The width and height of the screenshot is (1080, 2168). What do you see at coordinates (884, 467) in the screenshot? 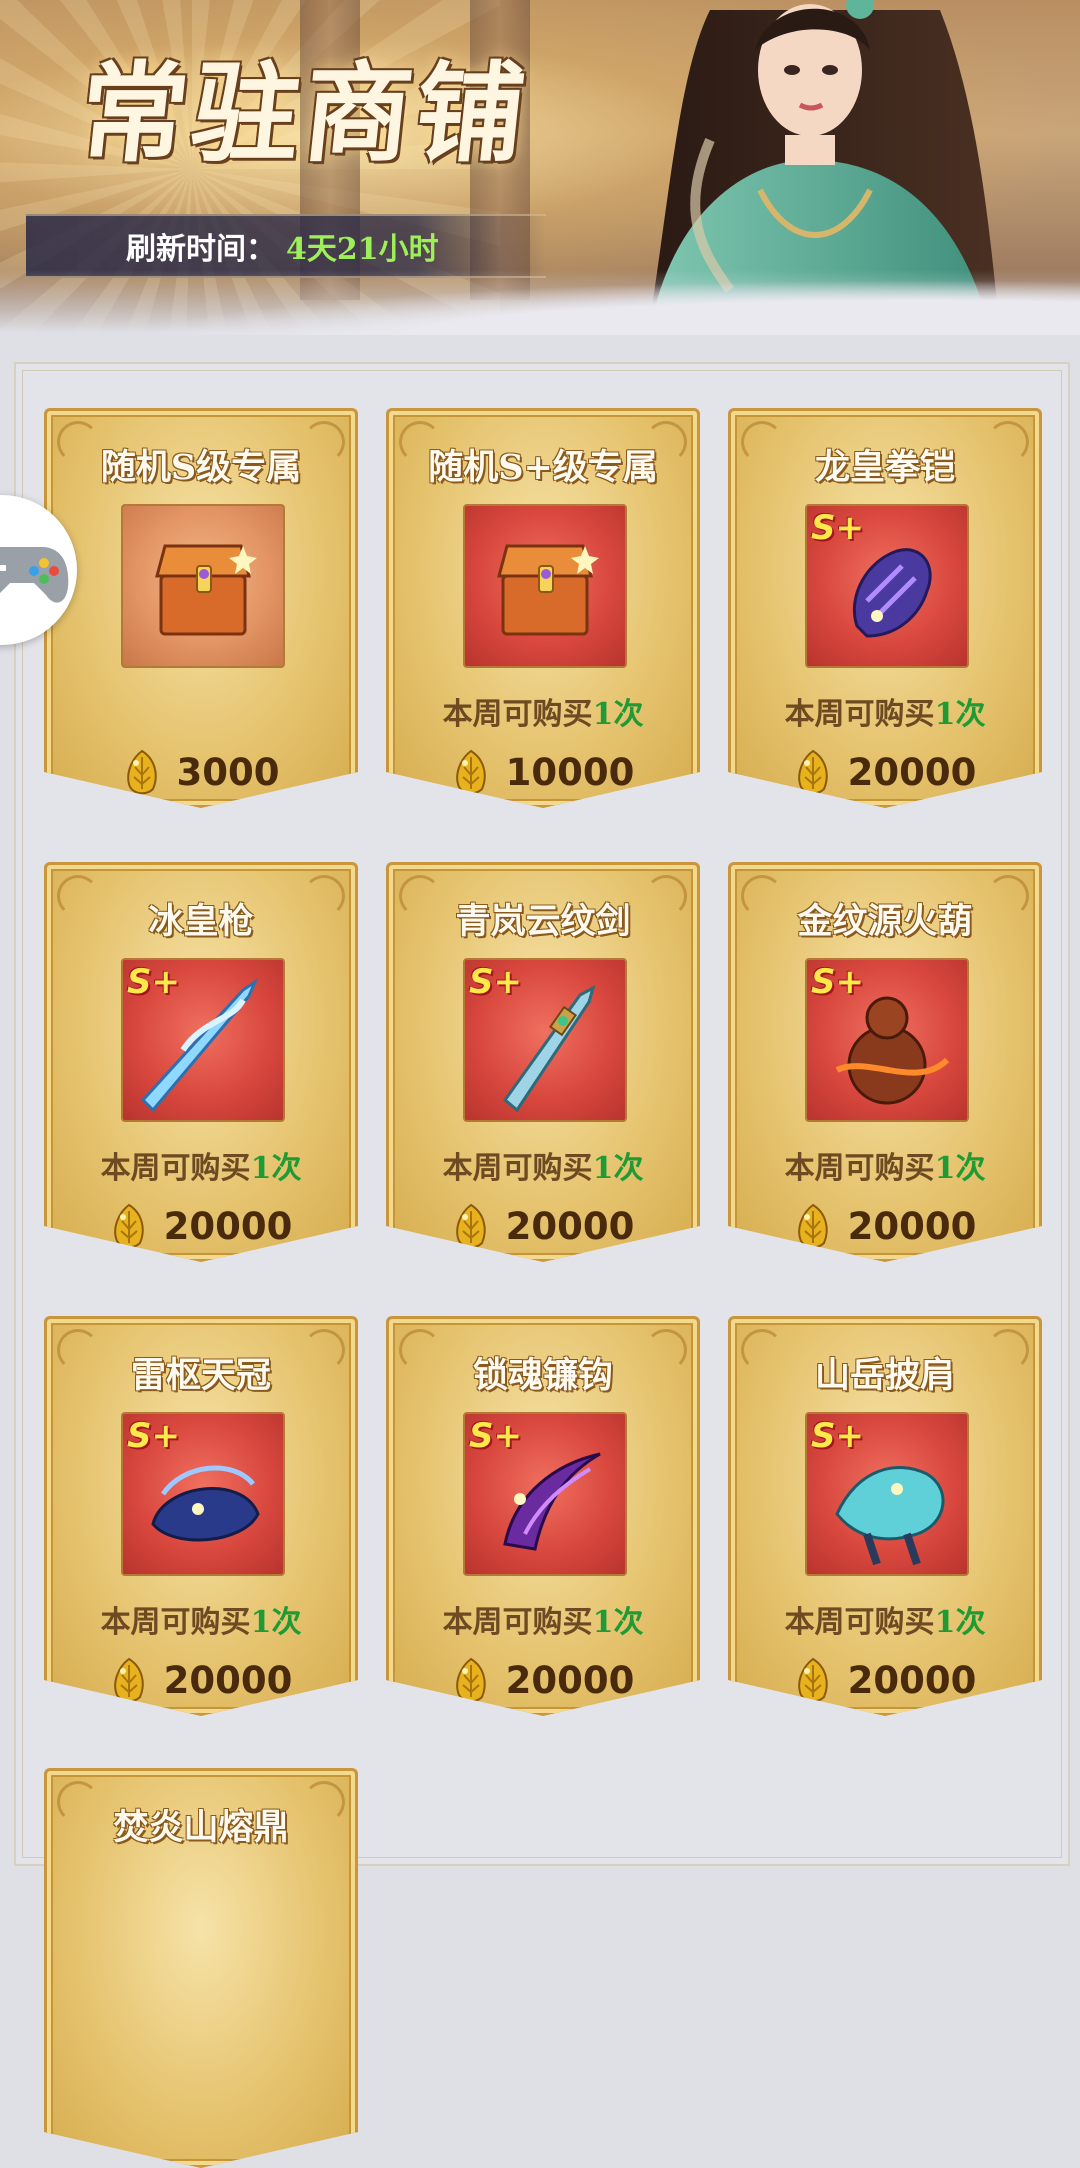
I see `item-name: 龙皇拳铠` at bounding box center [884, 467].